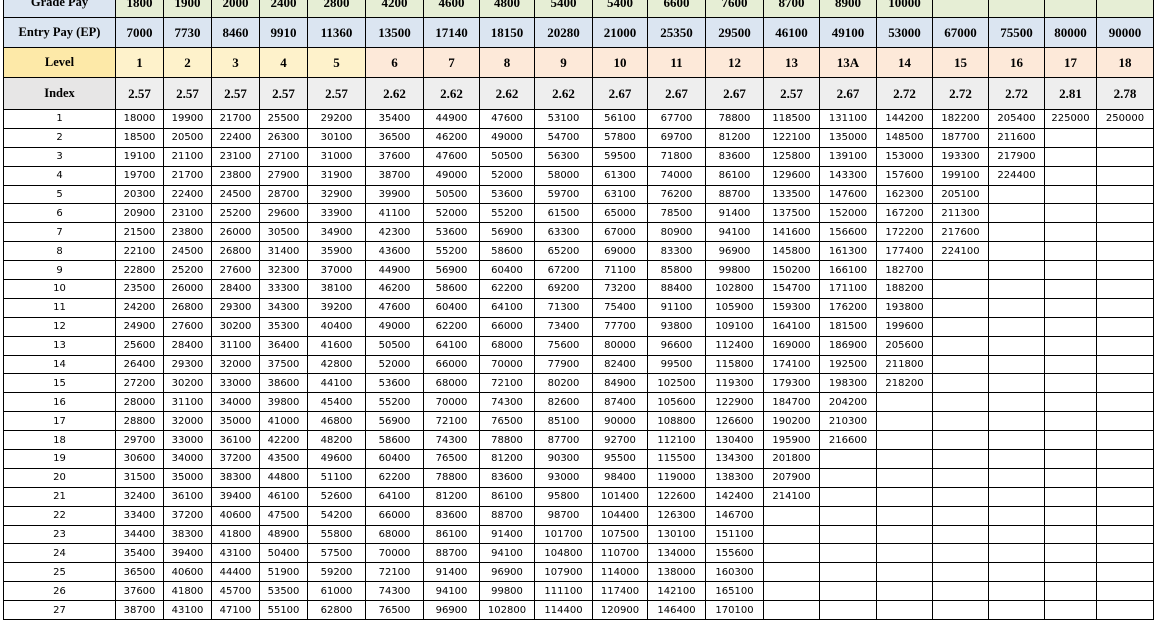 The height and width of the screenshot is (620, 1174). What do you see at coordinates (139, 32) in the screenshot?
I see `entry-pay-cell: 7000` at bounding box center [139, 32].